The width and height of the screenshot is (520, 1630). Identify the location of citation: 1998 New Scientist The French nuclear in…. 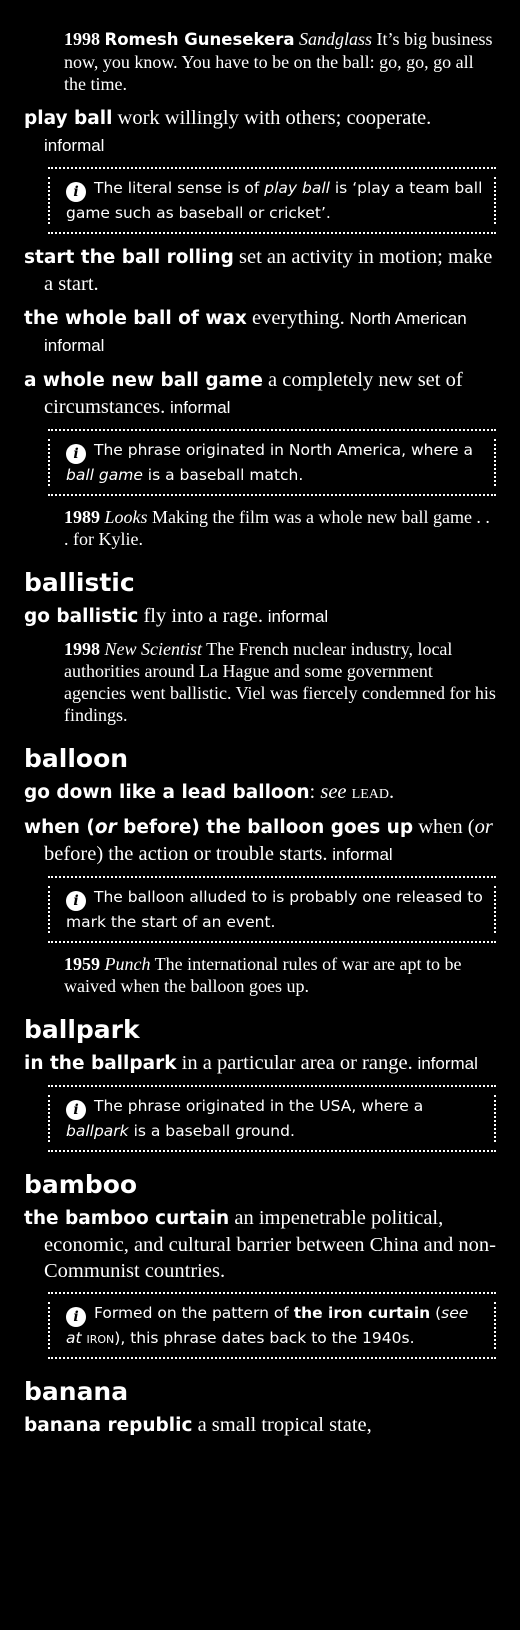
(280, 682).